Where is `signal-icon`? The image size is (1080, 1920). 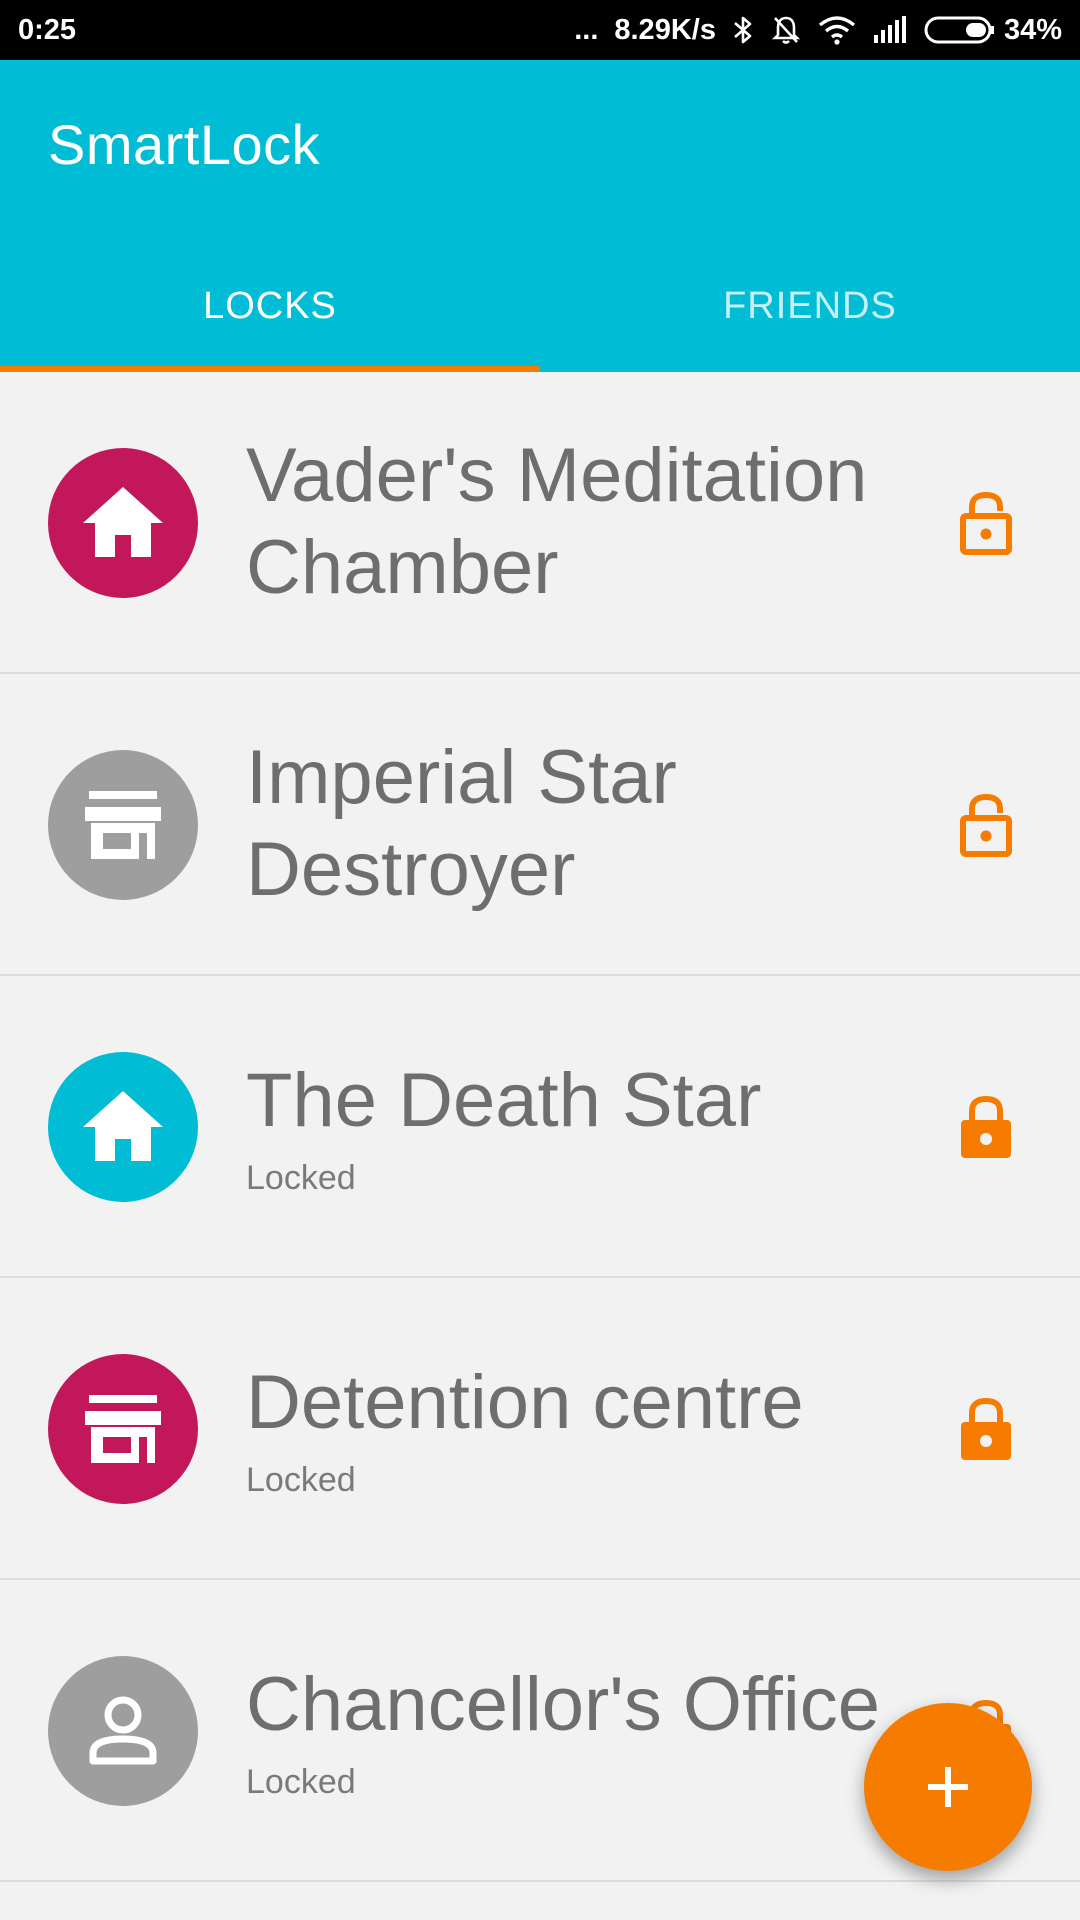 signal-icon is located at coordinates (890, 30).